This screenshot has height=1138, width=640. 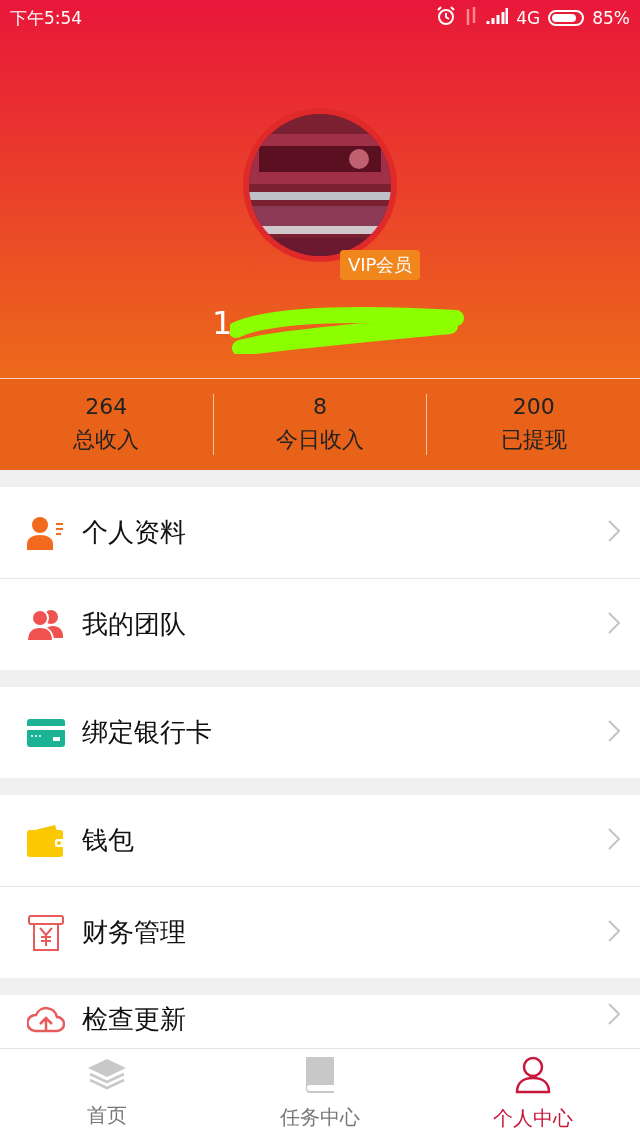 I want to click on atm-yuan-icon, so click(x=46, y=932).